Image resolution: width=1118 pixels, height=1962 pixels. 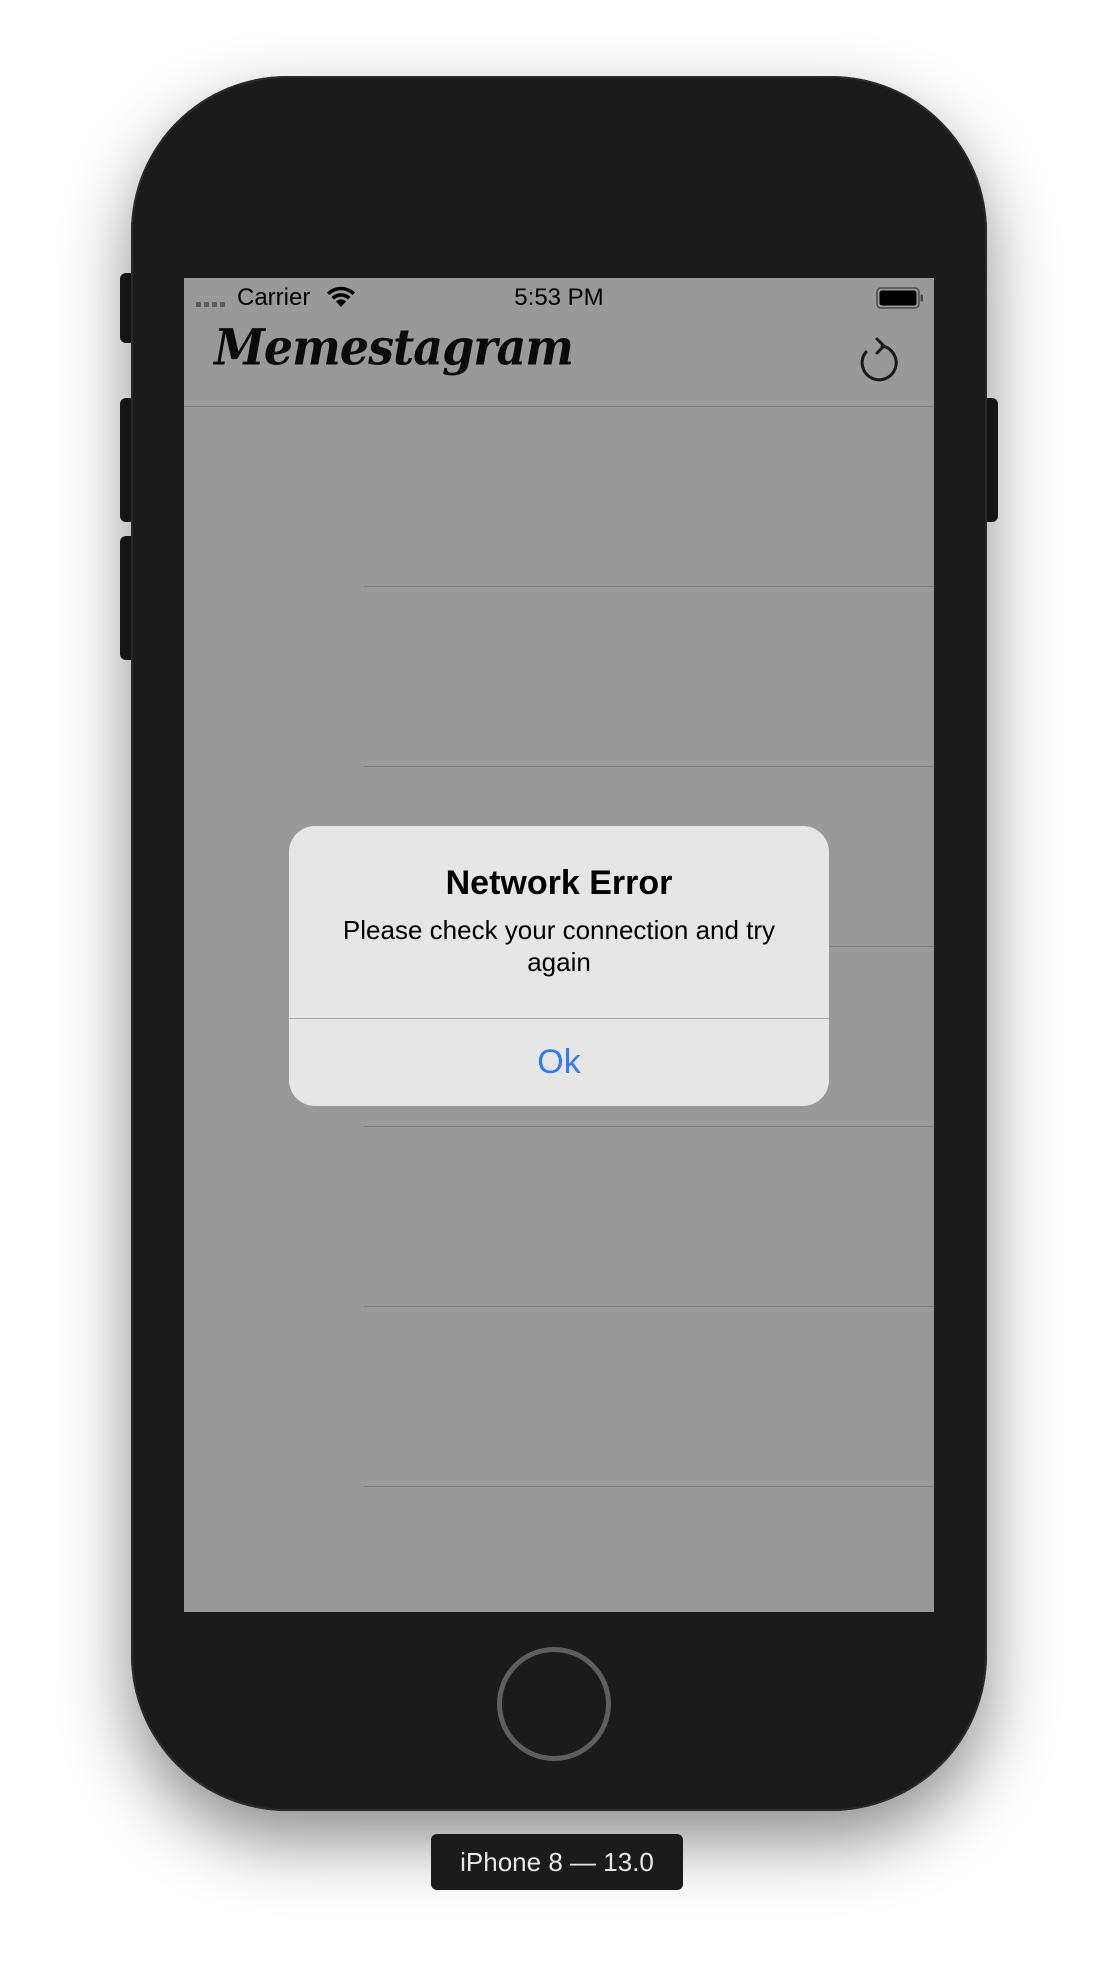 I want to click on status-bar: Carrier 5:53 PM, so click(x=559, y=298).